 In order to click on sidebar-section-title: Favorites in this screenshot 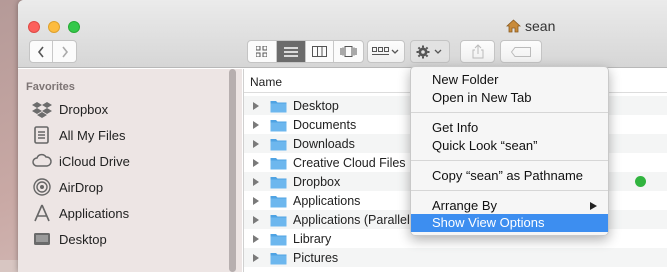, I will do `click(50, 87)`.